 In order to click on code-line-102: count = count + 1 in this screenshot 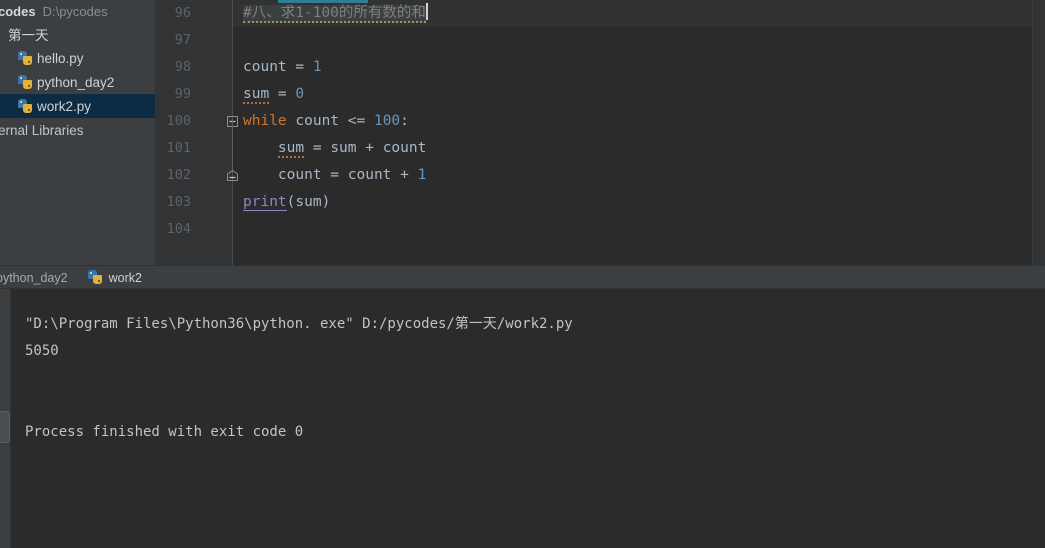, I will do `click(633, 175)`.